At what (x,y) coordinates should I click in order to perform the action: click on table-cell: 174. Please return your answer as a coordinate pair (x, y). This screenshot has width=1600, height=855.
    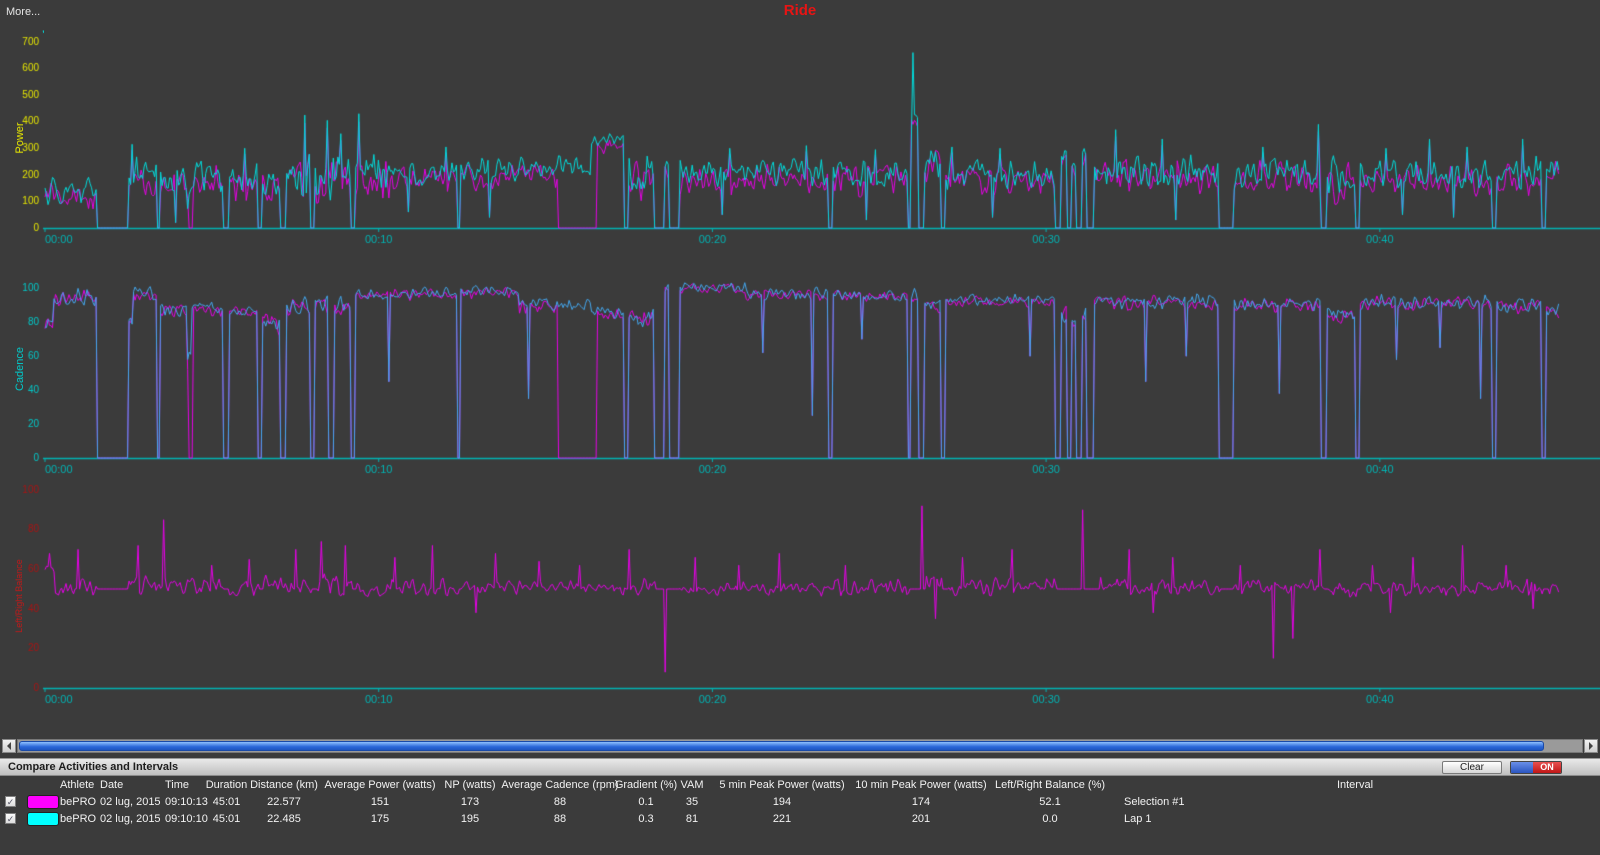
    Looking at the image, I should click on (921, 801).